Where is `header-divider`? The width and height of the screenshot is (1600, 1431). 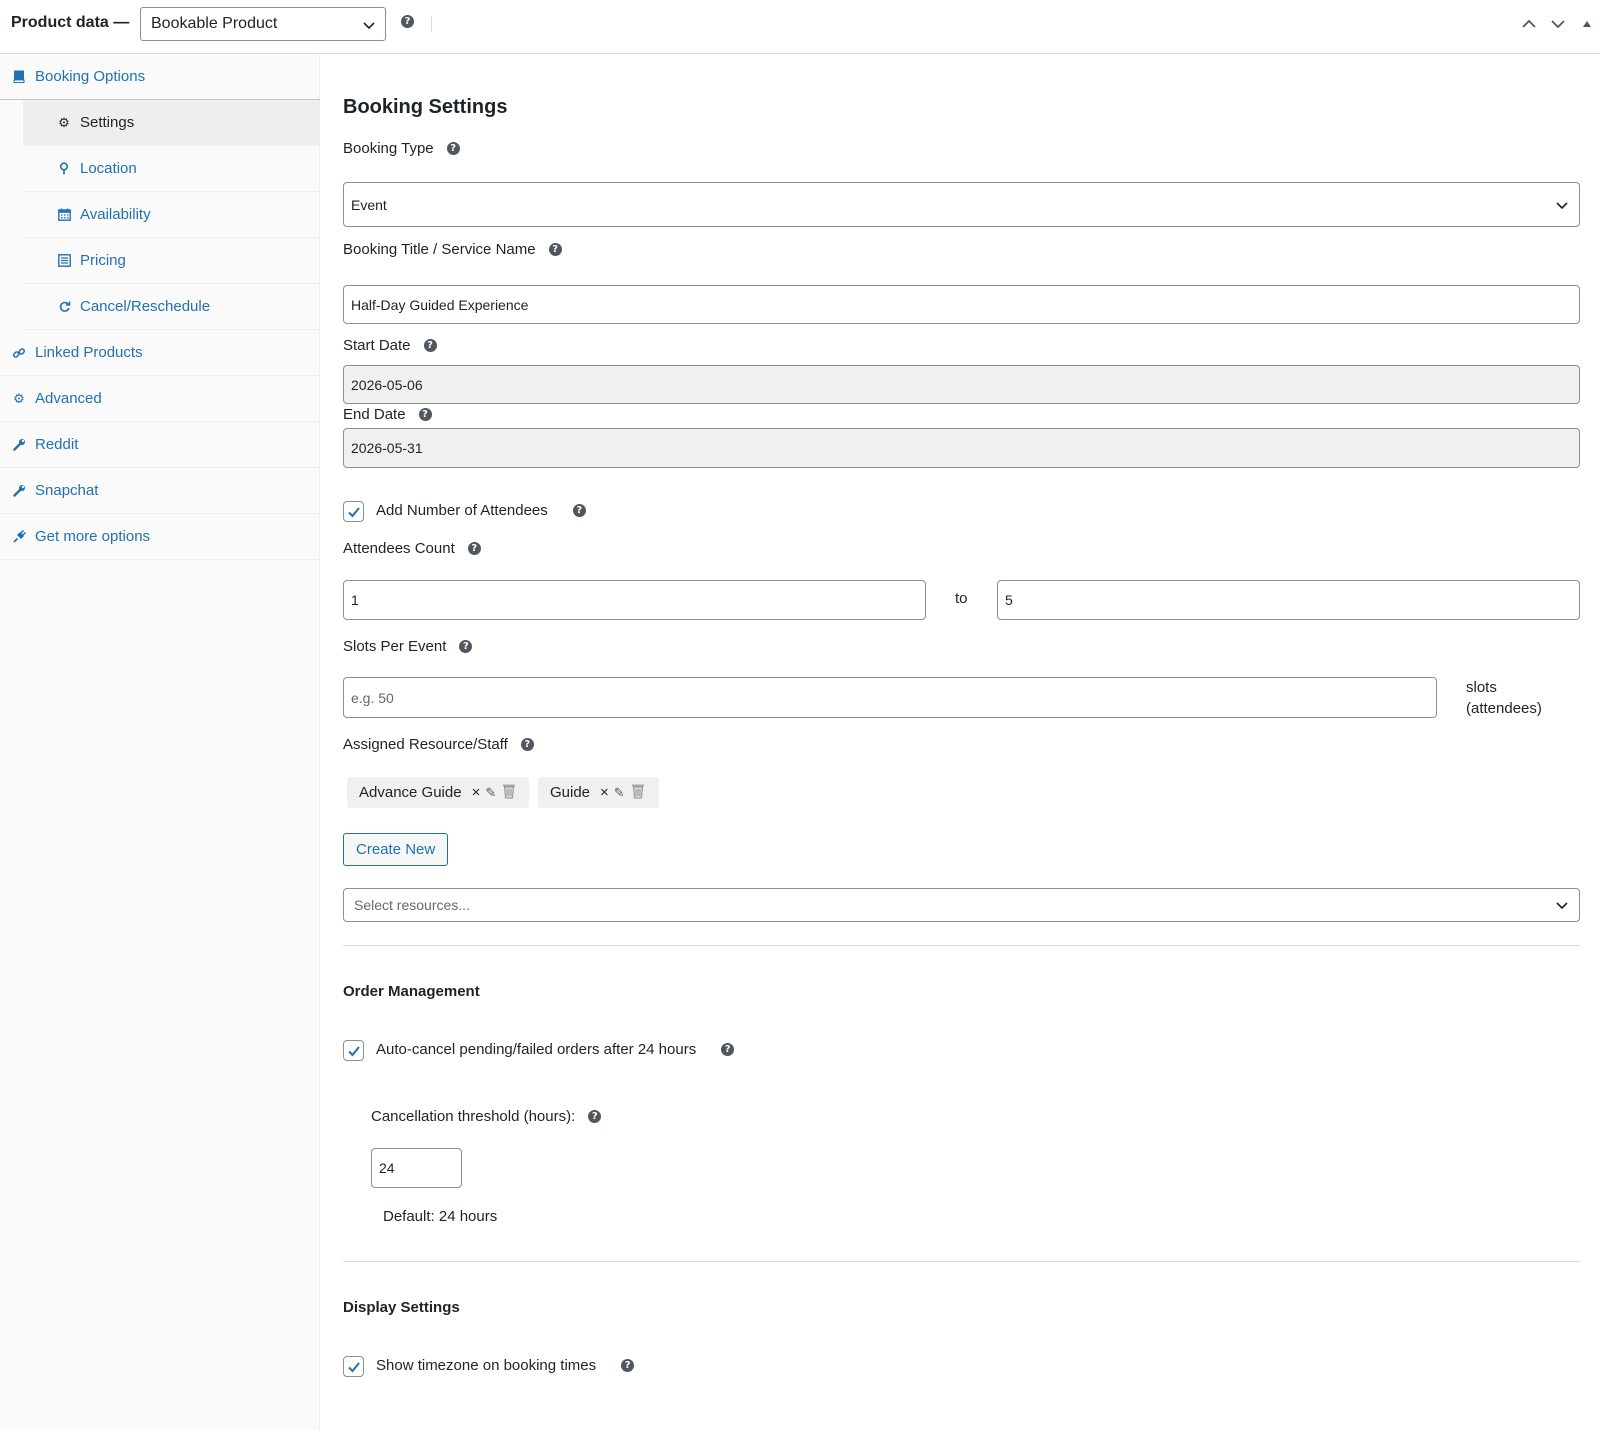 header-divider is located at coordinates (431, 24).